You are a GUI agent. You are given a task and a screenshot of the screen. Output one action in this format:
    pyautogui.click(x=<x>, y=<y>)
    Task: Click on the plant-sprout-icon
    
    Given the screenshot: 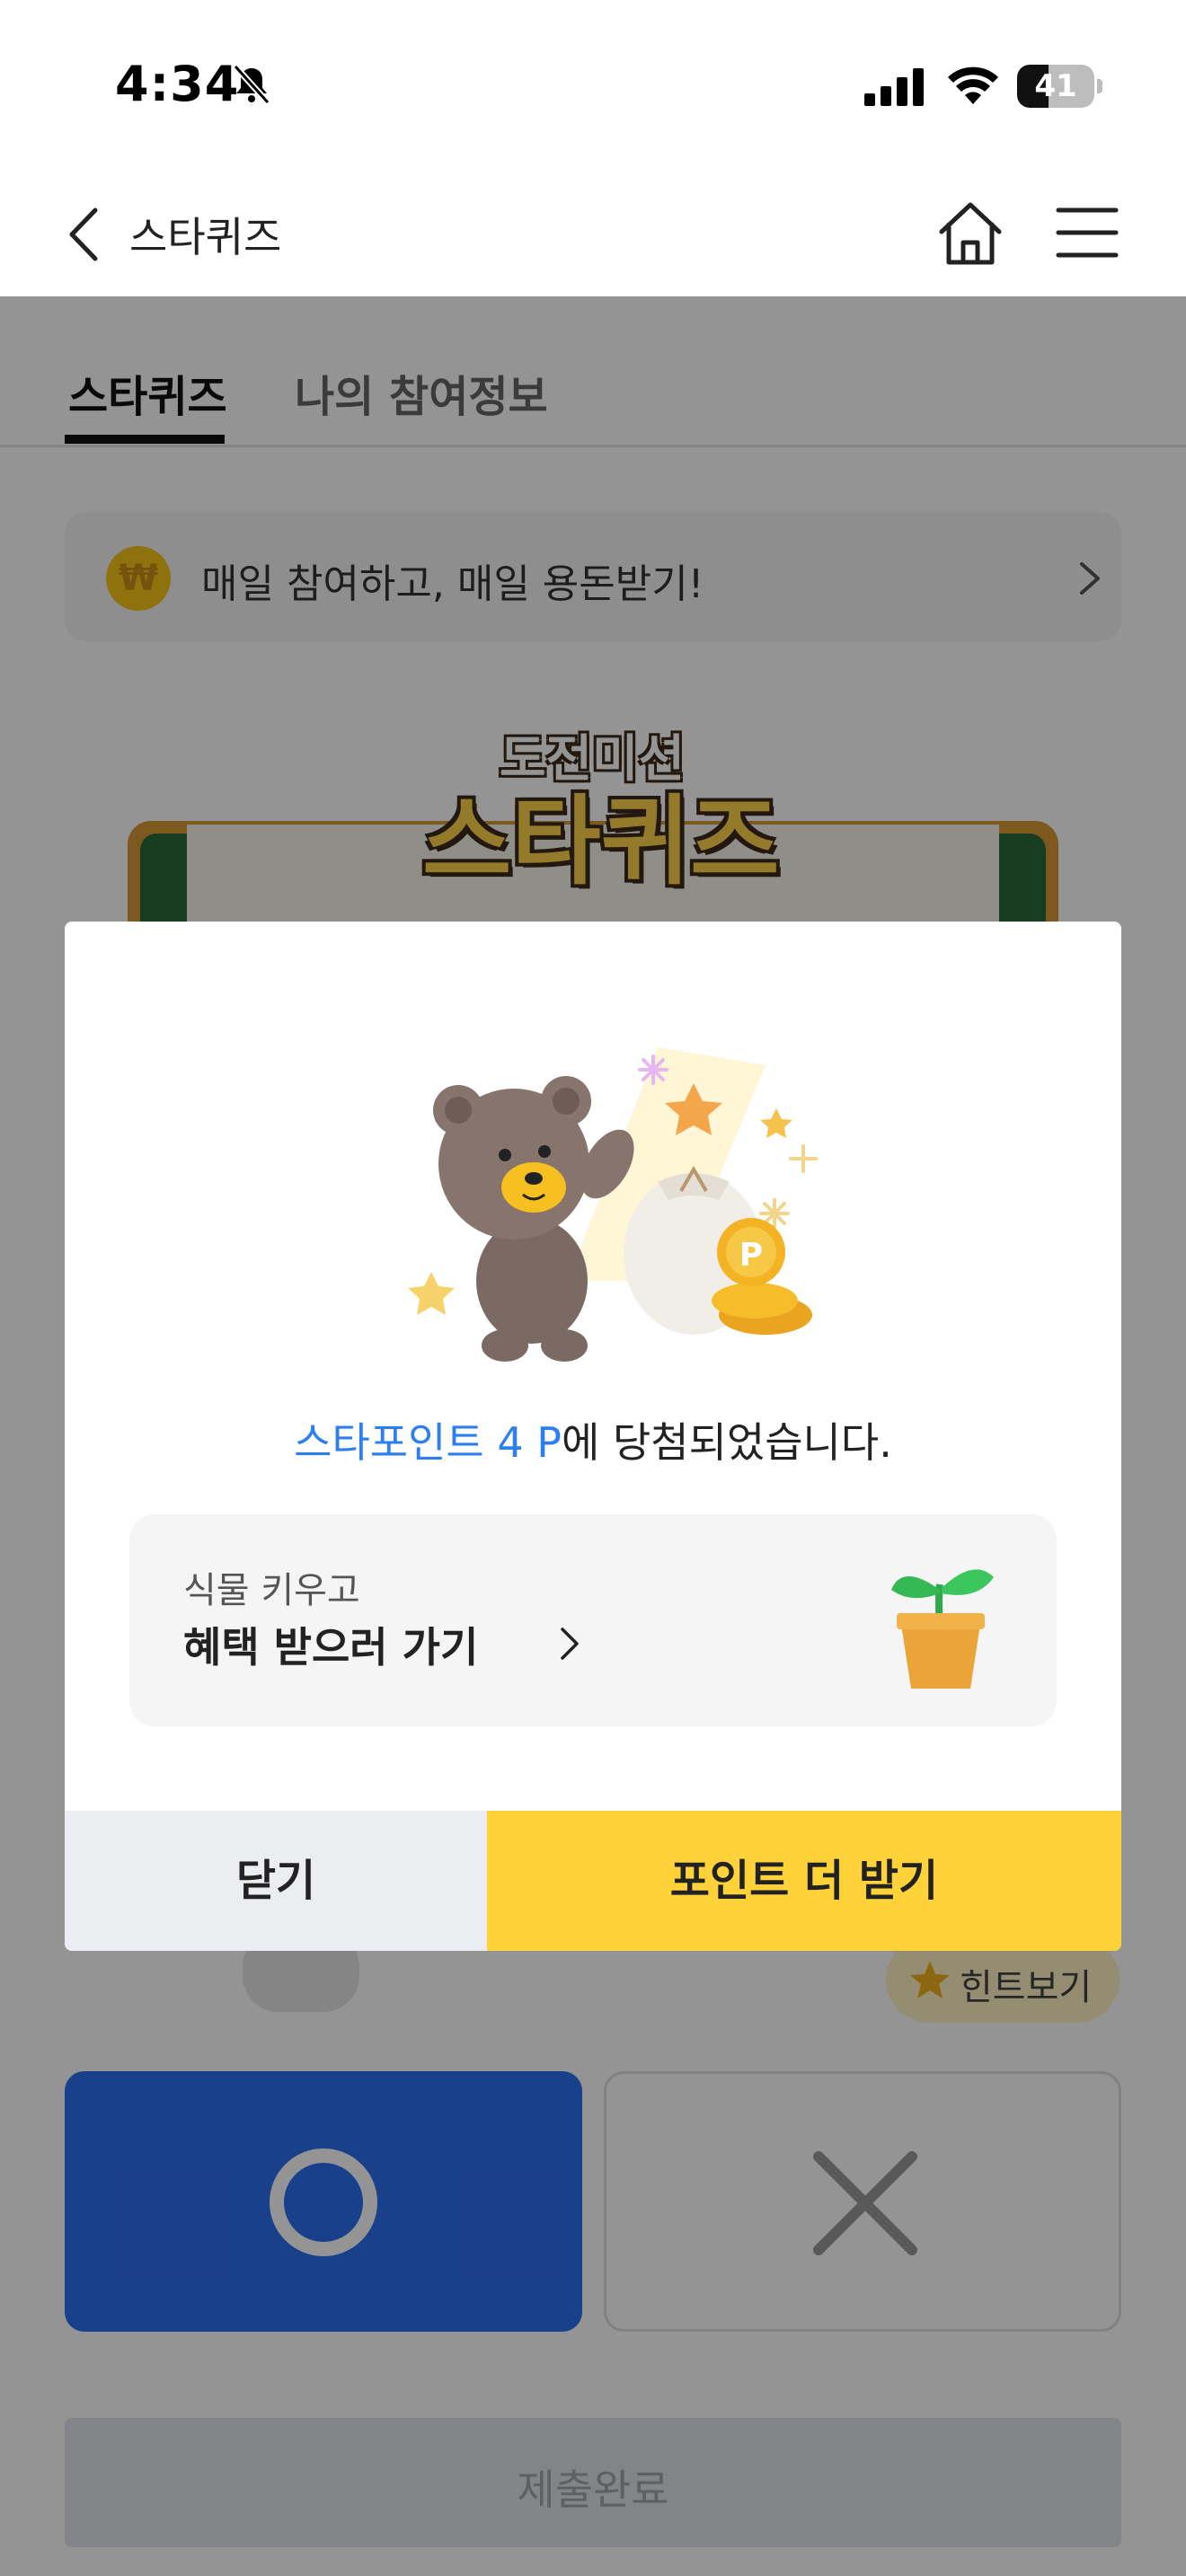 What is the action you would take?
    pyautogui.click(x=942, y=1629)
    